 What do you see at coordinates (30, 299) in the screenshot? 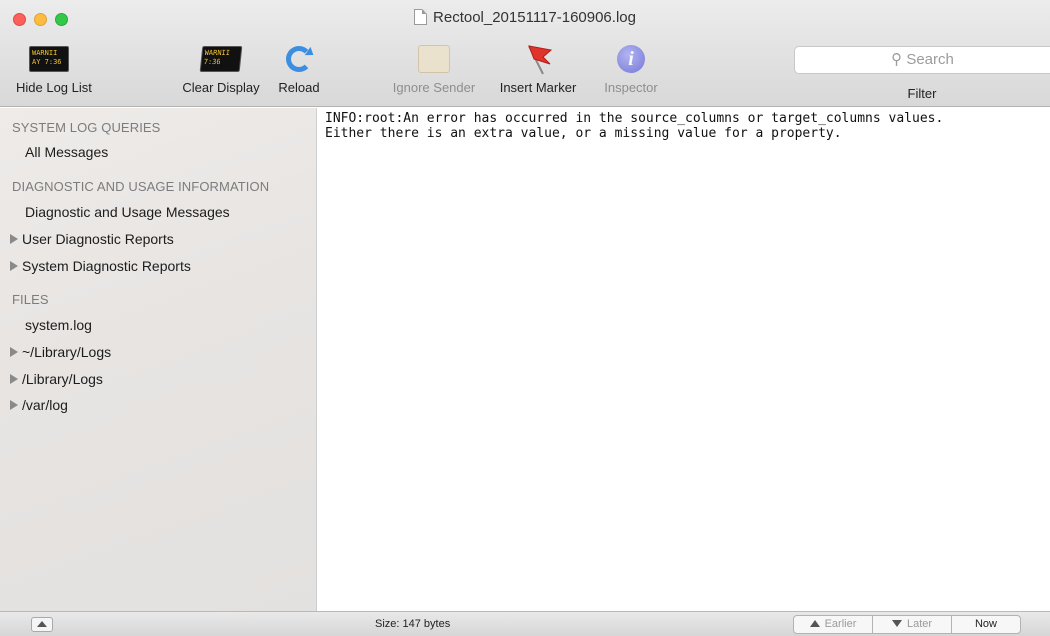
I see `section-files: FILES` at bounding box center [30, 299].